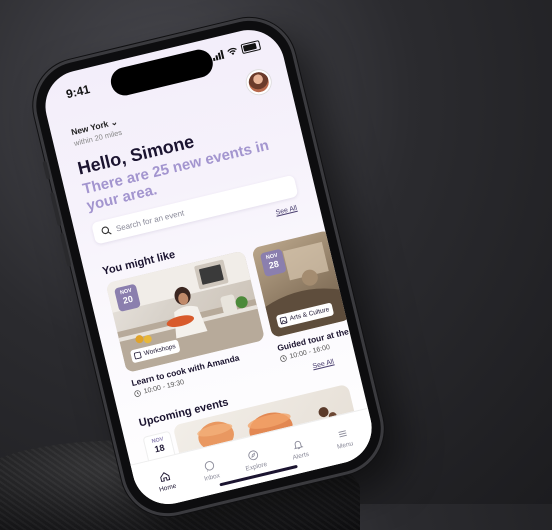 The image size is (552, 530). Describe the element at coordinates (114, 122) in the screenshot. I see `chevron-down-icon: ⌄` at that location.